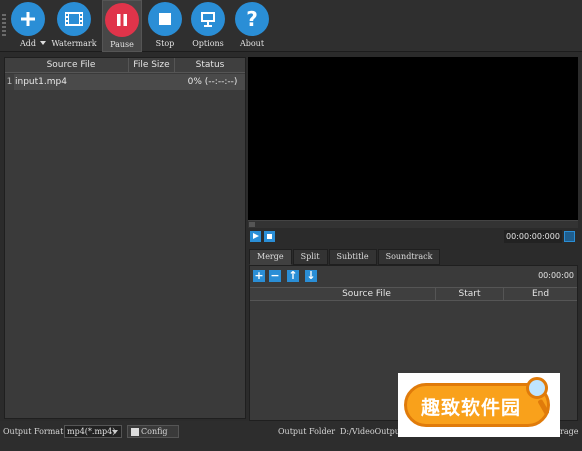 This screenshot has width=582, height=451. What do you see at coordinates (4, 25) in the screenshot?
I see `toolbar-grip` at bounding box center [4, 25].